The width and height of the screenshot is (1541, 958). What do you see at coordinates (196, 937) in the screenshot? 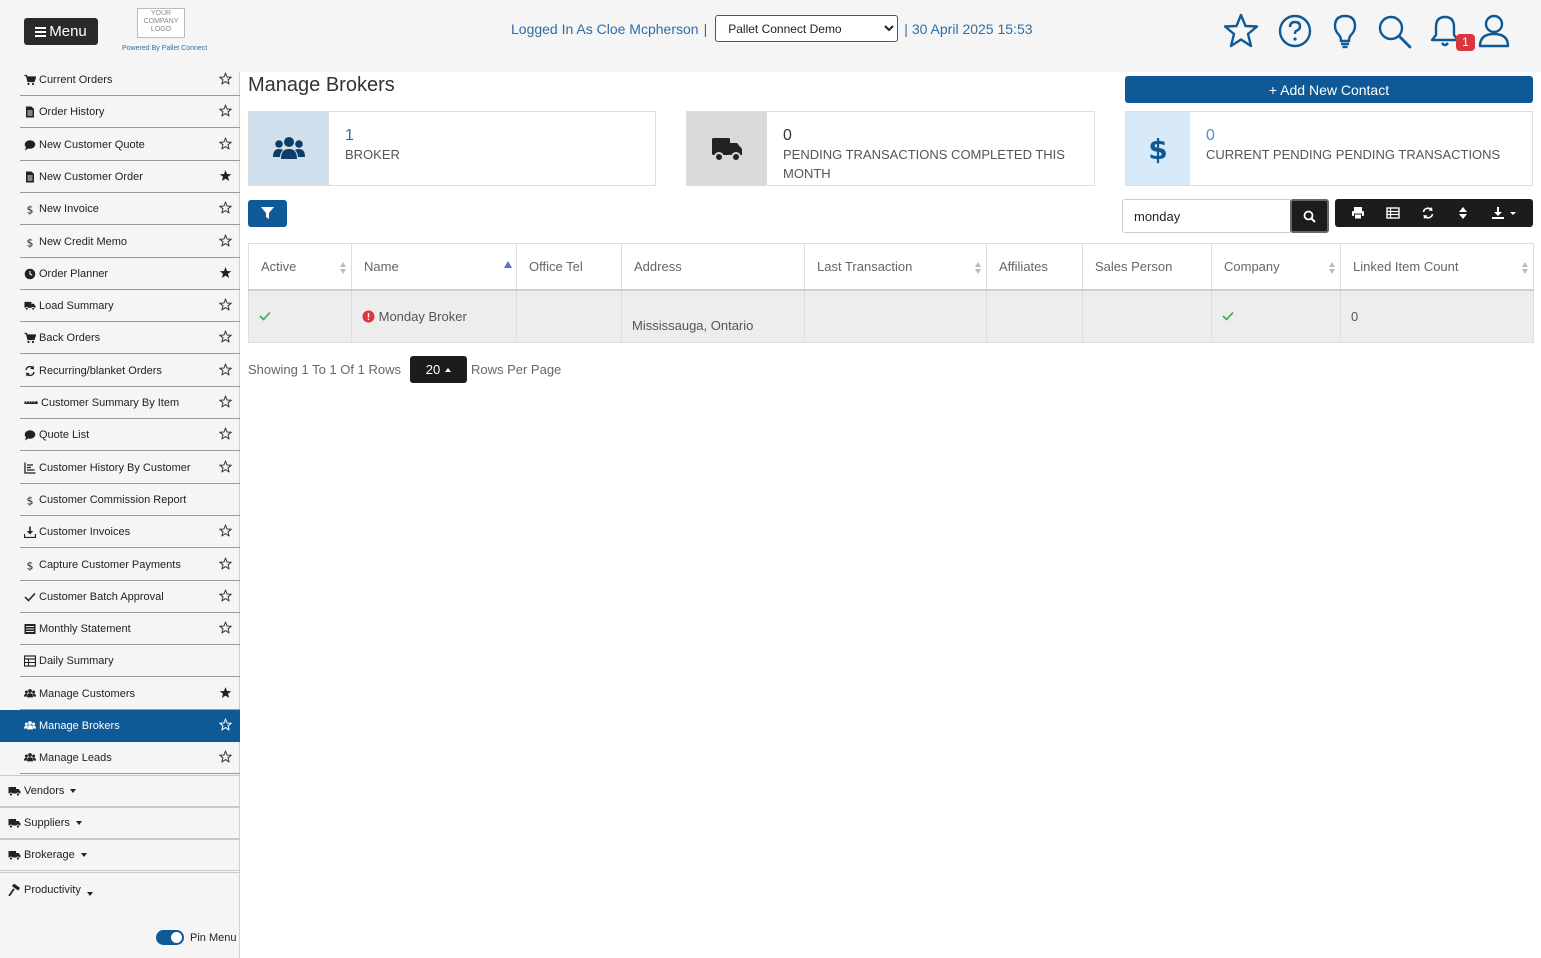
I see `pin-menu-toggle: Pin Menu` at bounding box center [196, 937].